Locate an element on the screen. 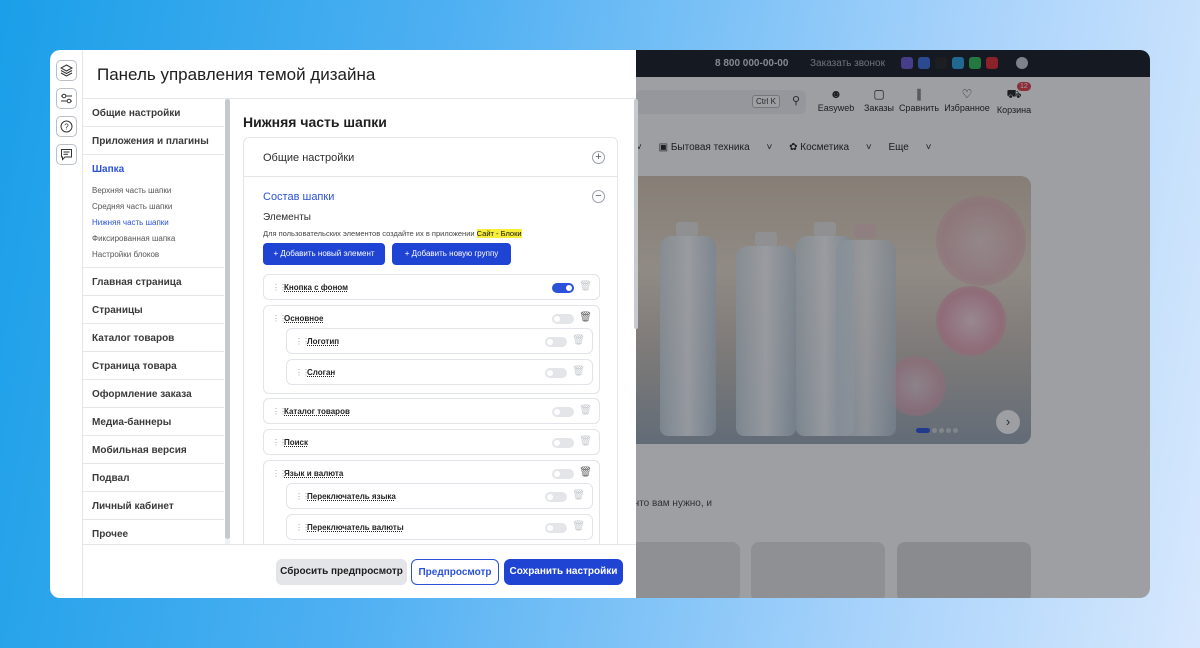  sidebar-item-pages: Страницы is located at coordinates (153, 310).